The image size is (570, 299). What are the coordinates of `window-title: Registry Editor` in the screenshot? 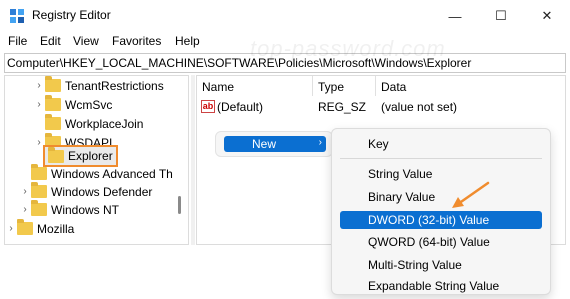 It's located at (71, 15).